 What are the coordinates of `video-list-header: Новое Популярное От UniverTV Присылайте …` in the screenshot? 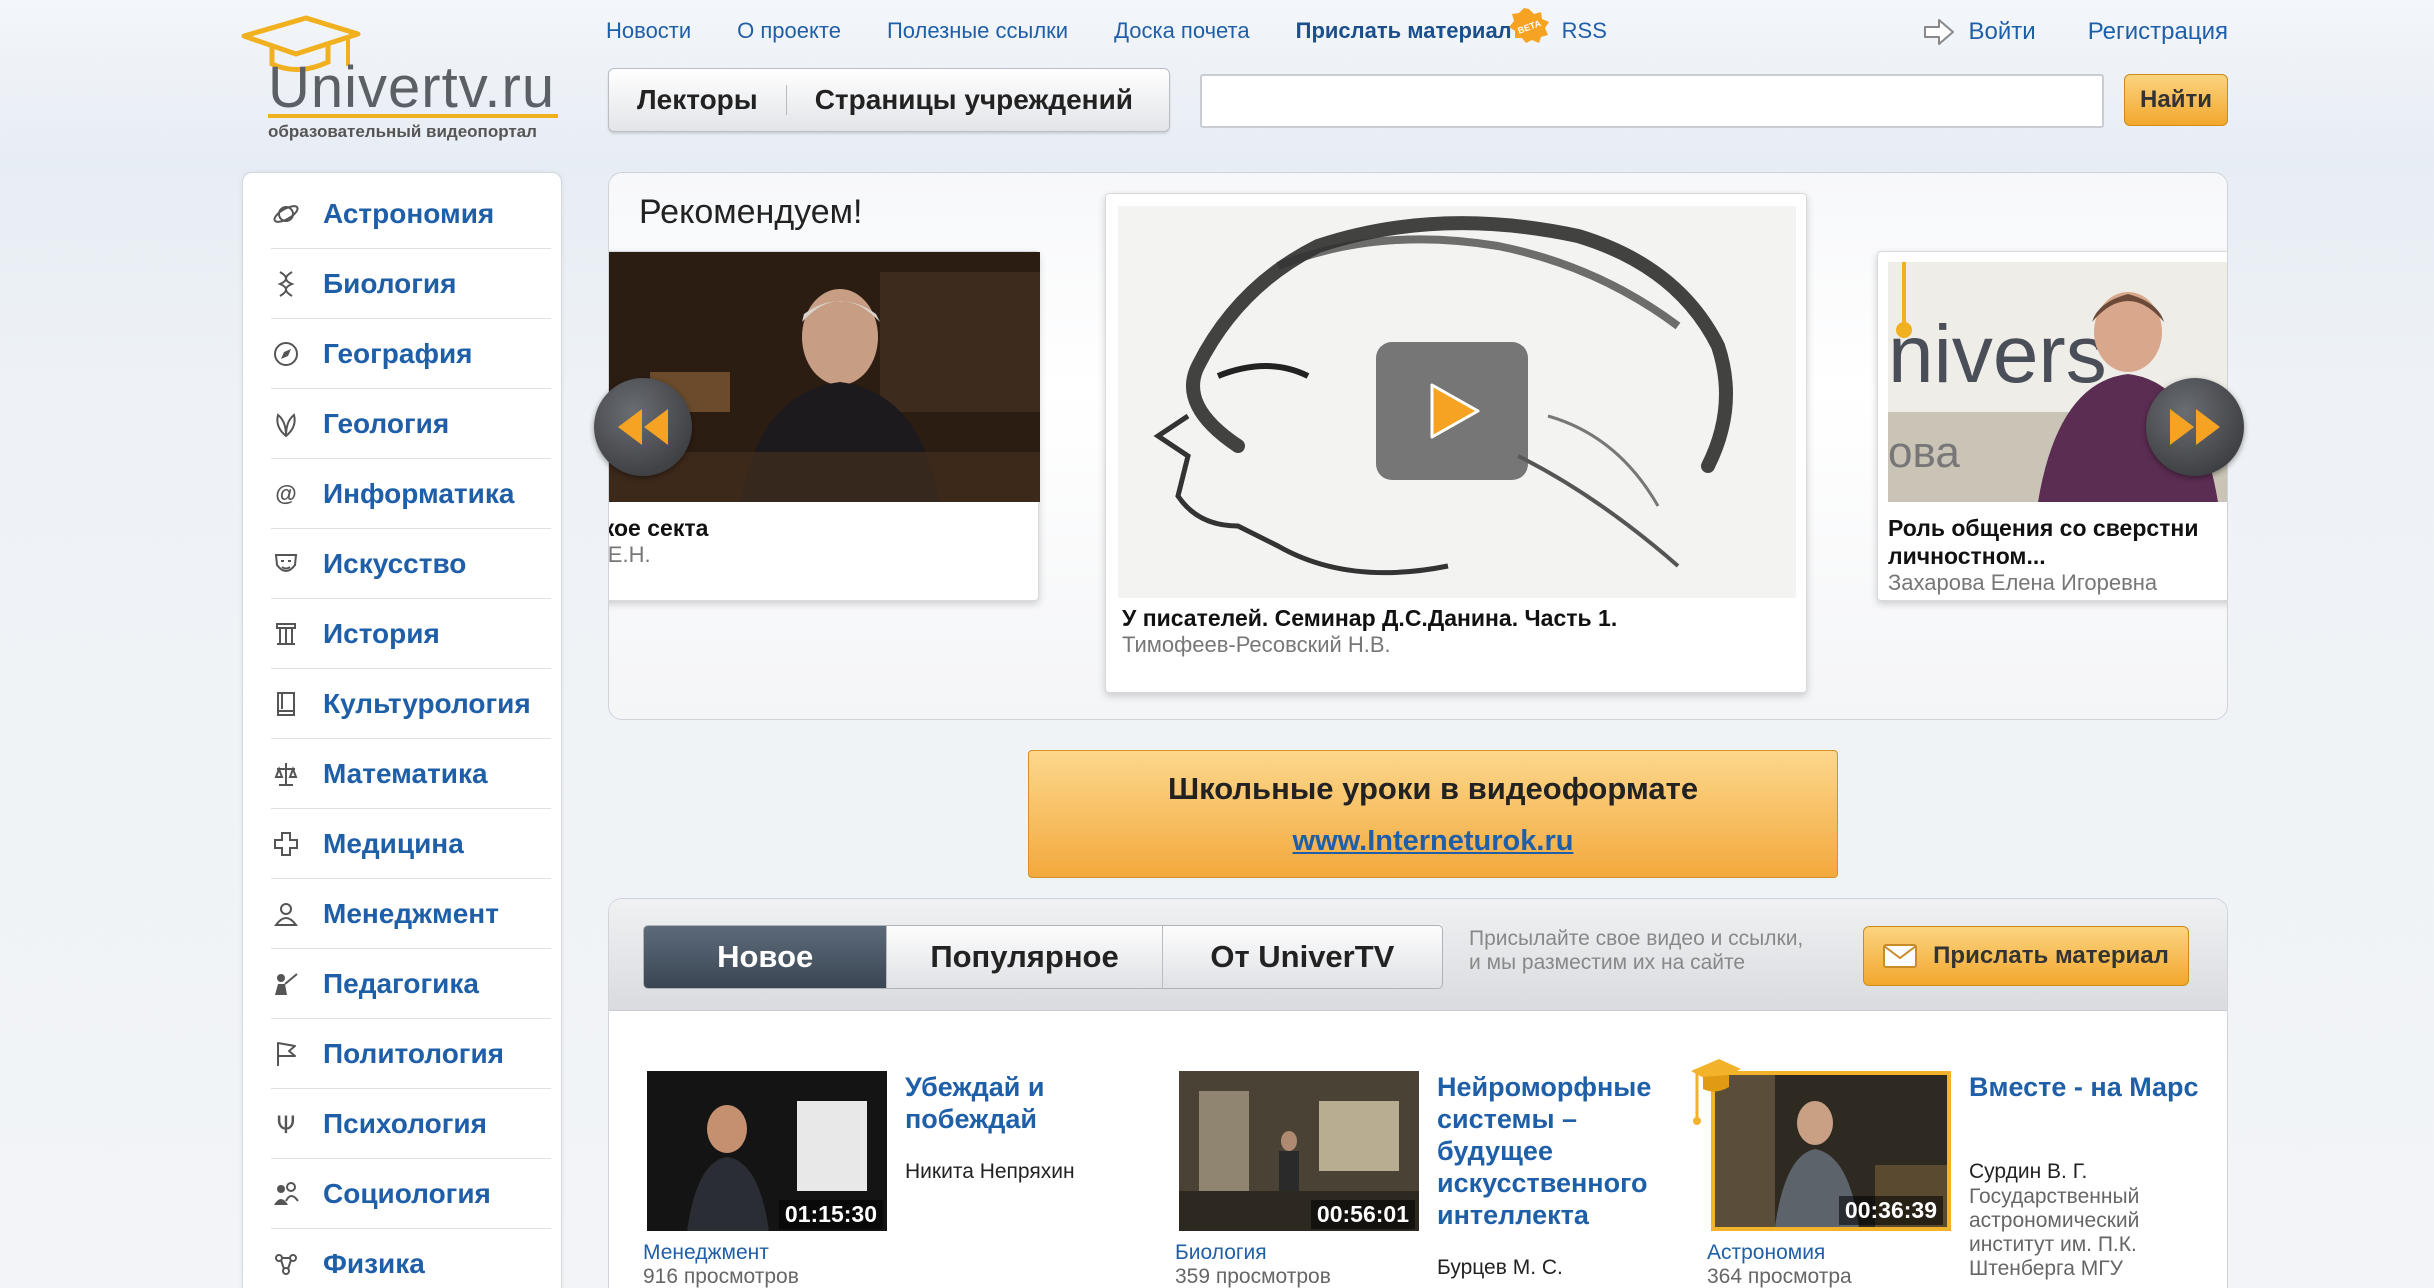 It's located at (1418, 955).